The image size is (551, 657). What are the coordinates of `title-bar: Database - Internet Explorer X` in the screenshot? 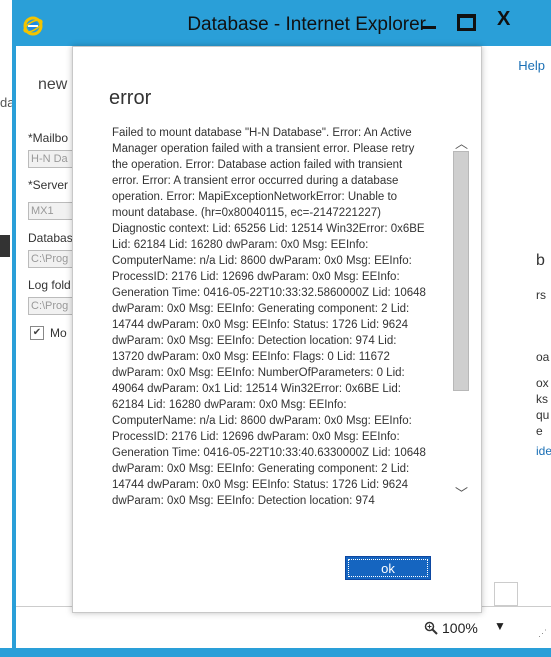 It's located at (283, 24).